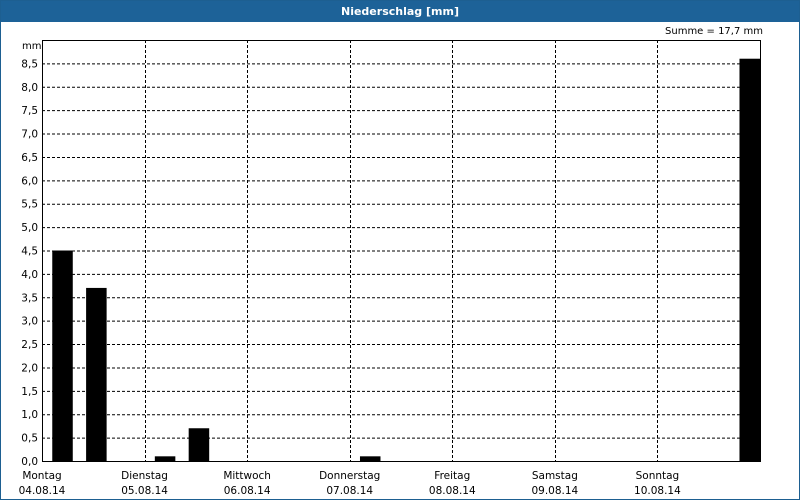 The height and width of the screenshot is (500, 800). What do you see at coordinates (452, 491) in the screenshot?
I see `x-tick-date: 08.08.14` at bounding box center [452, 491].